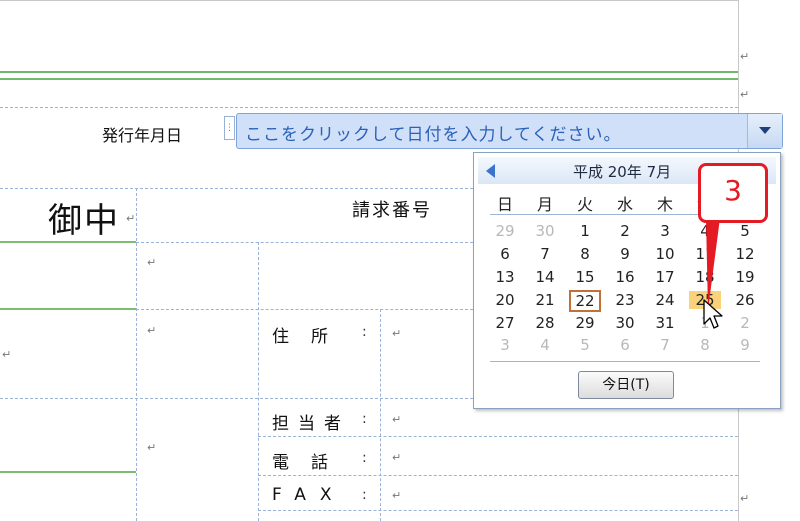  I want to click on calendar-month-title: 平成 20年 7月, so click(622, 171).